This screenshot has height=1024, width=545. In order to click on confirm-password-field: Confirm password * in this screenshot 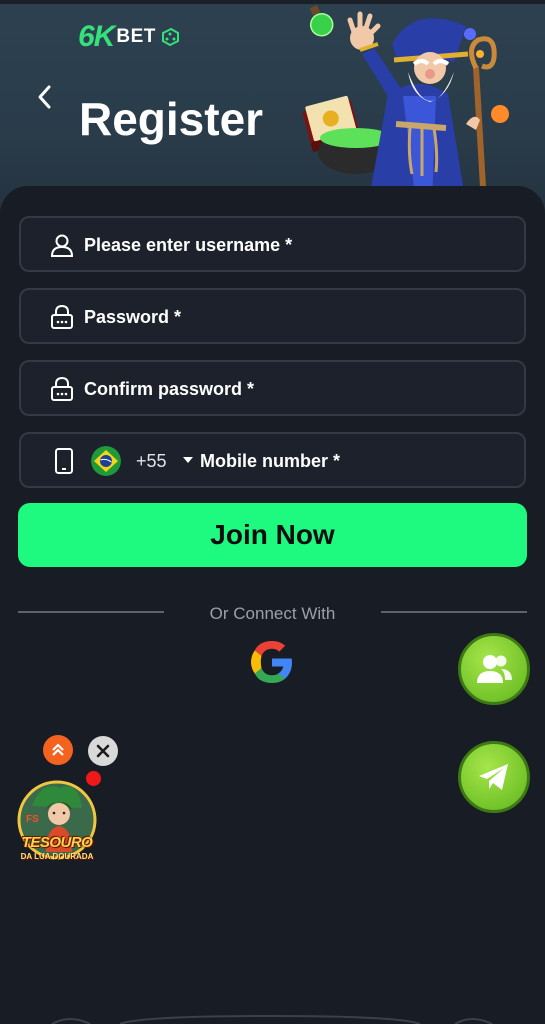, I will do `click(272, 388)`.